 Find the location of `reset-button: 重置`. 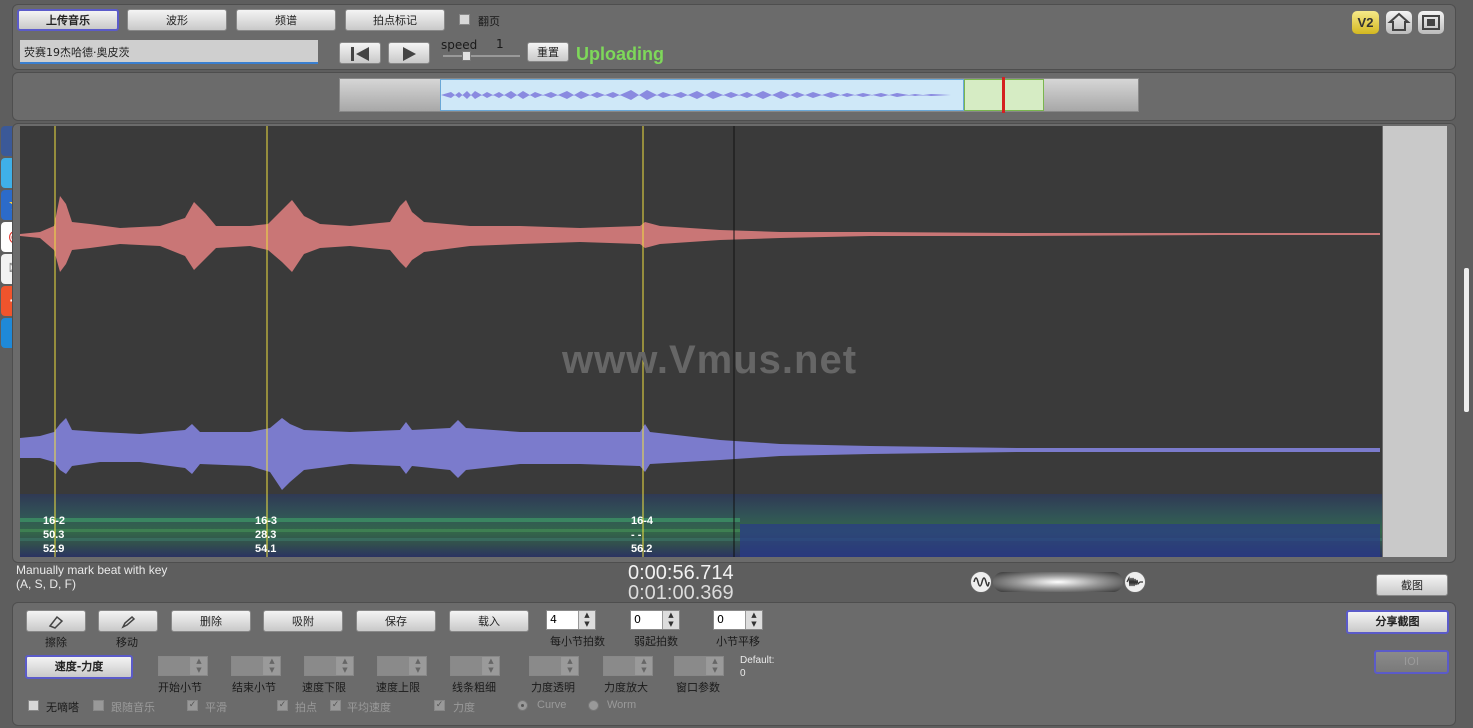

reset-button: 重置 is located at coordinates (548, 52).